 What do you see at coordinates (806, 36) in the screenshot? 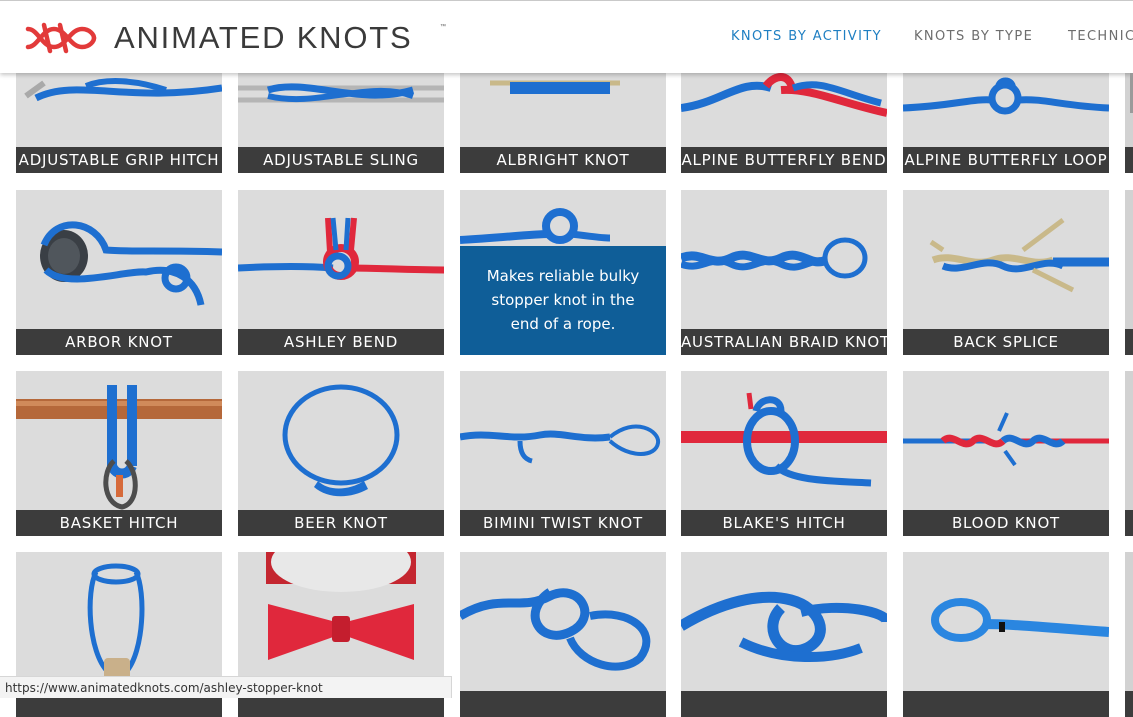
I see `nav-knots-by-activity: KNOTS BY ACTIVITY` at bounding box center [806, 36].